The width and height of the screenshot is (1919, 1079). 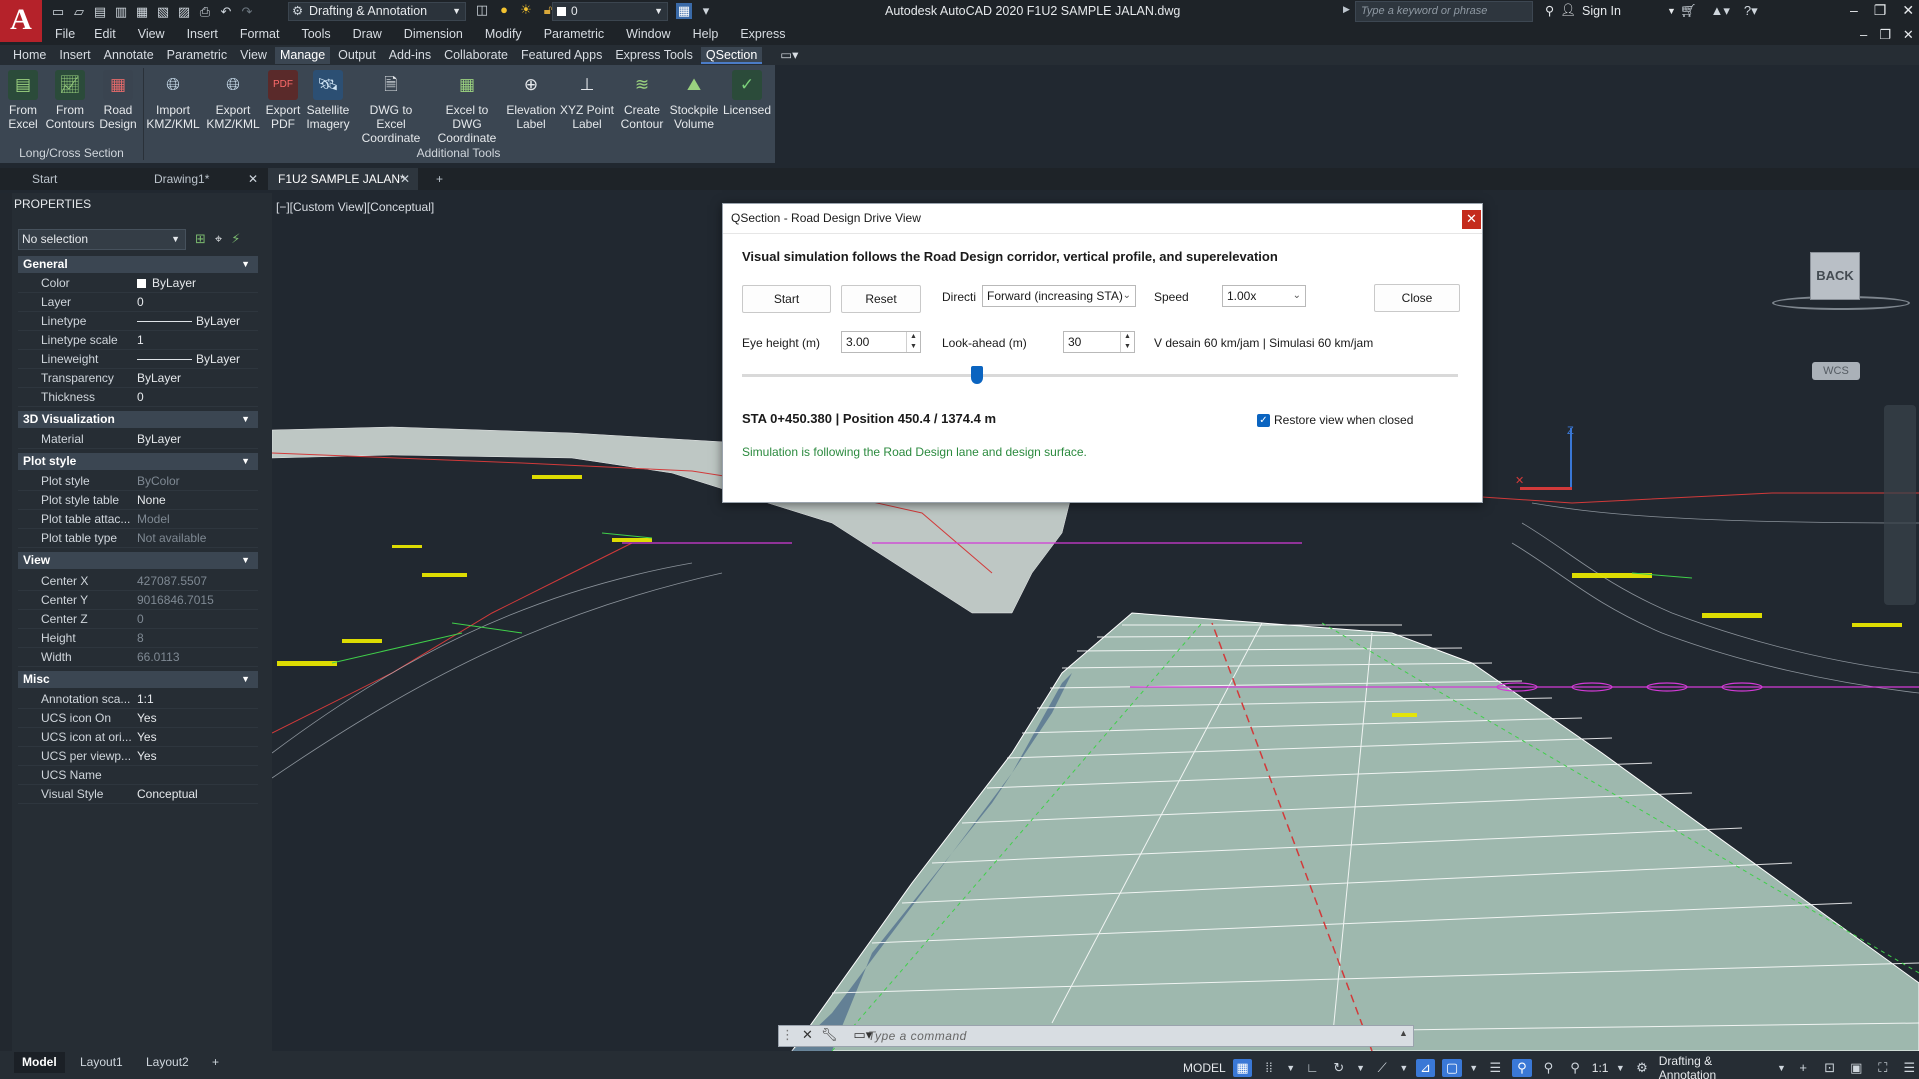 What do you see at coordinates (163, 12) in the screenshot?
I see `plot-preview-icon: ▧` at bounding box center [163, 12].